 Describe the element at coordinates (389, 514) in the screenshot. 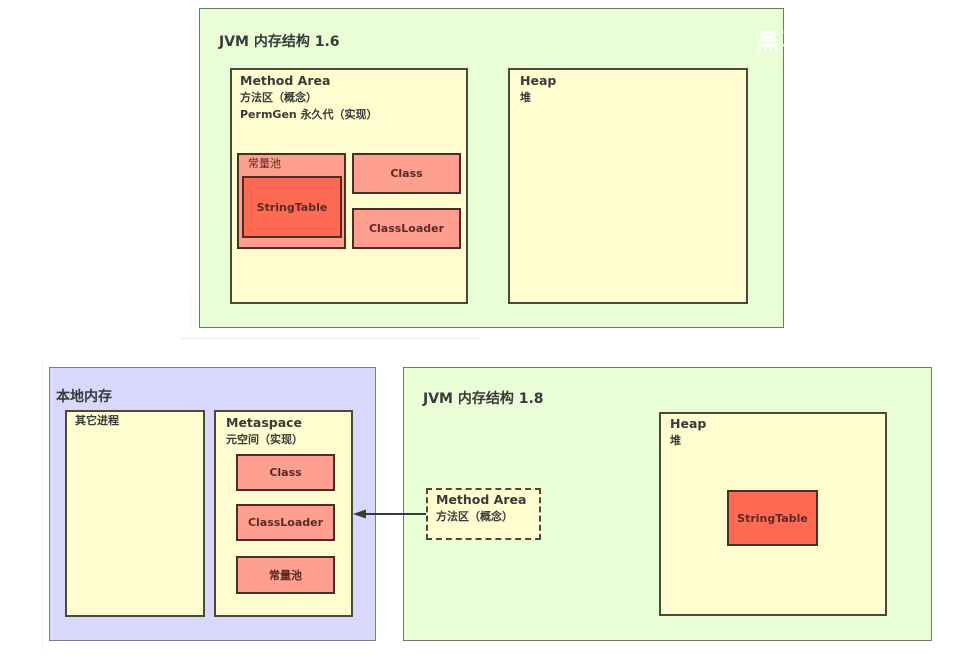

I see `method-area-to-metaspace-arrow` at that location.